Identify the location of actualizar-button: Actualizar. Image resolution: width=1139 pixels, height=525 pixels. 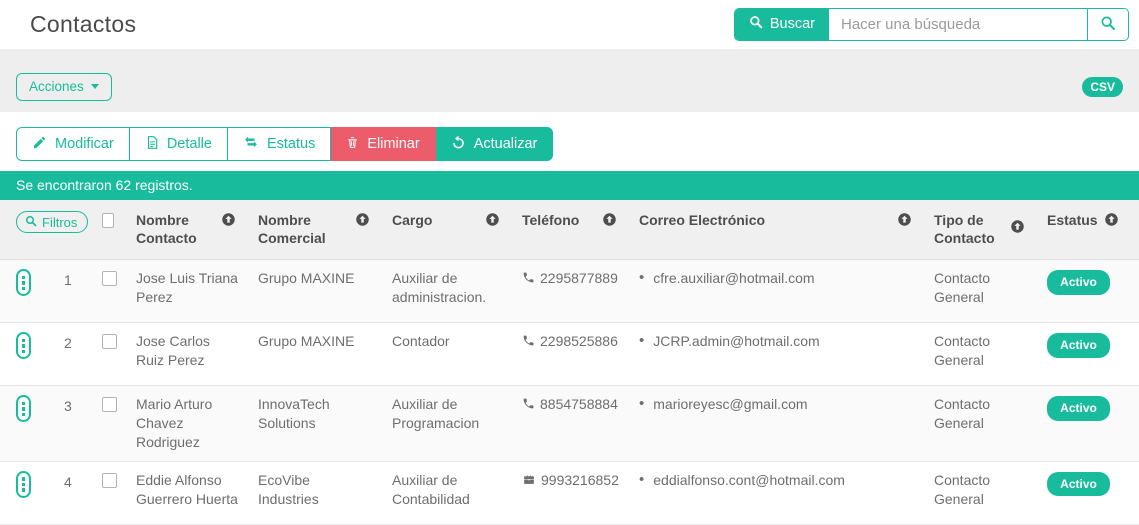
(494, 144).